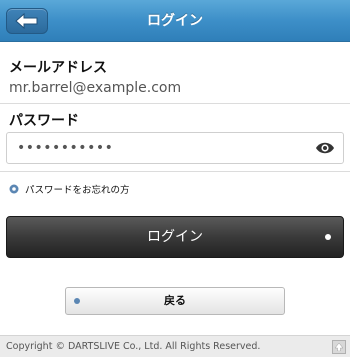  Describe the element at coordinates (325, 148) in the screenshot. I see `eye-icon` at that location.